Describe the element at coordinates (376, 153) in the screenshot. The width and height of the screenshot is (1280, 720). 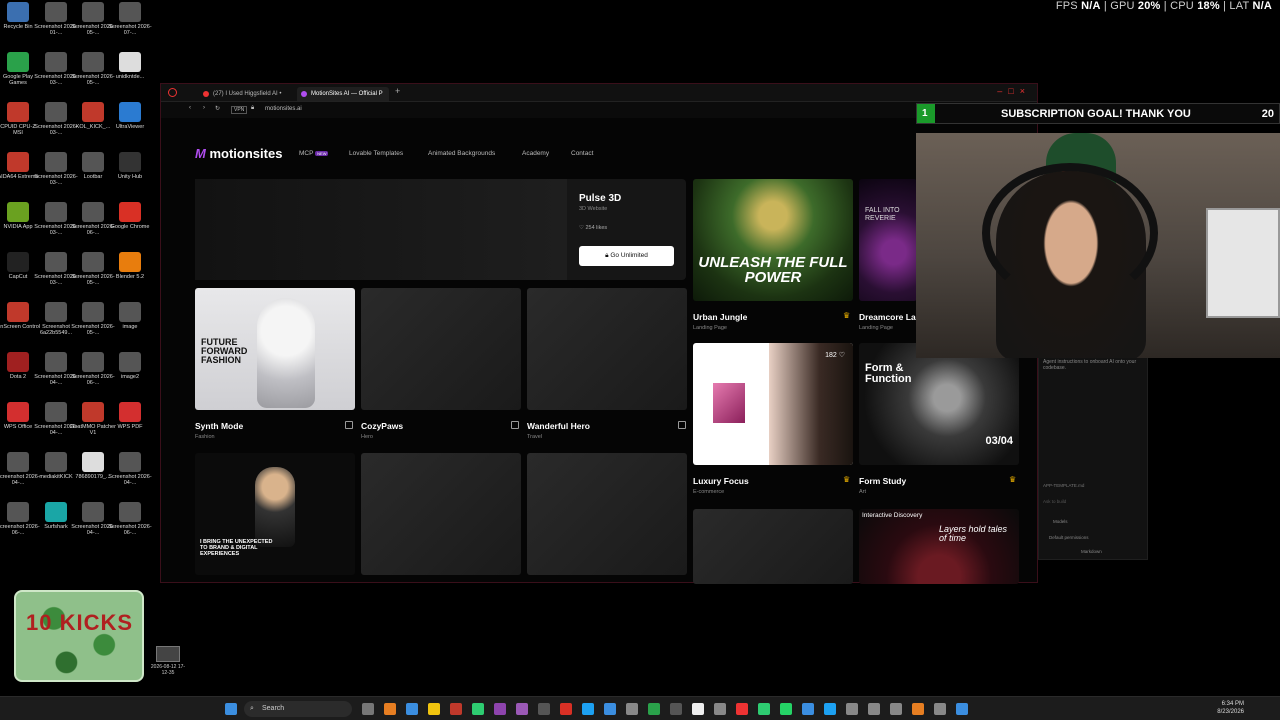
I see `nav-lovable-templates: Lovable Templates` at that location.